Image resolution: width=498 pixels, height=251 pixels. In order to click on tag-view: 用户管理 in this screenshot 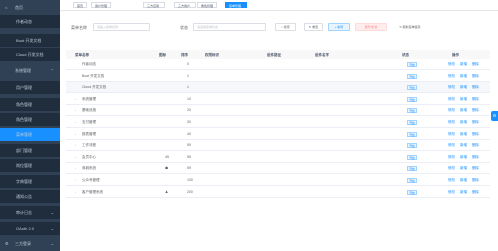, I will do `click(101, 5)`.